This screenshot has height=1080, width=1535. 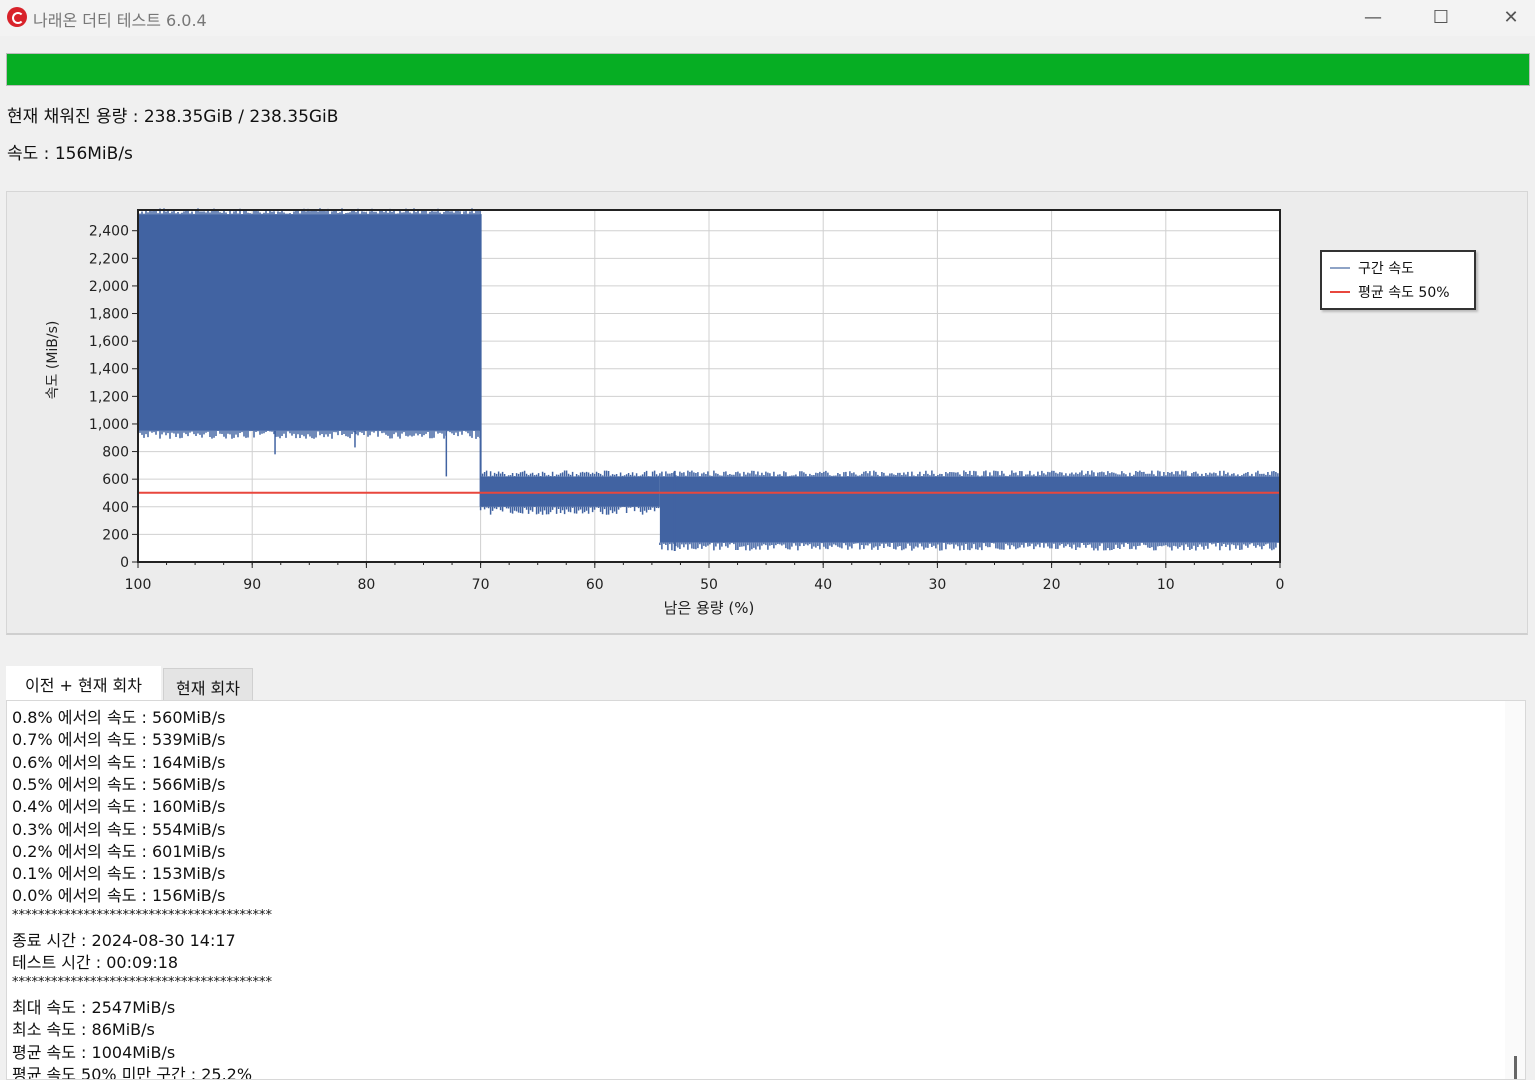 What do you see at coordinates (119, 717) in the screenshot?
I see `log-line: 0.8% 에서의 속도 : 560MiB/s` at bounding box center [119, 717].